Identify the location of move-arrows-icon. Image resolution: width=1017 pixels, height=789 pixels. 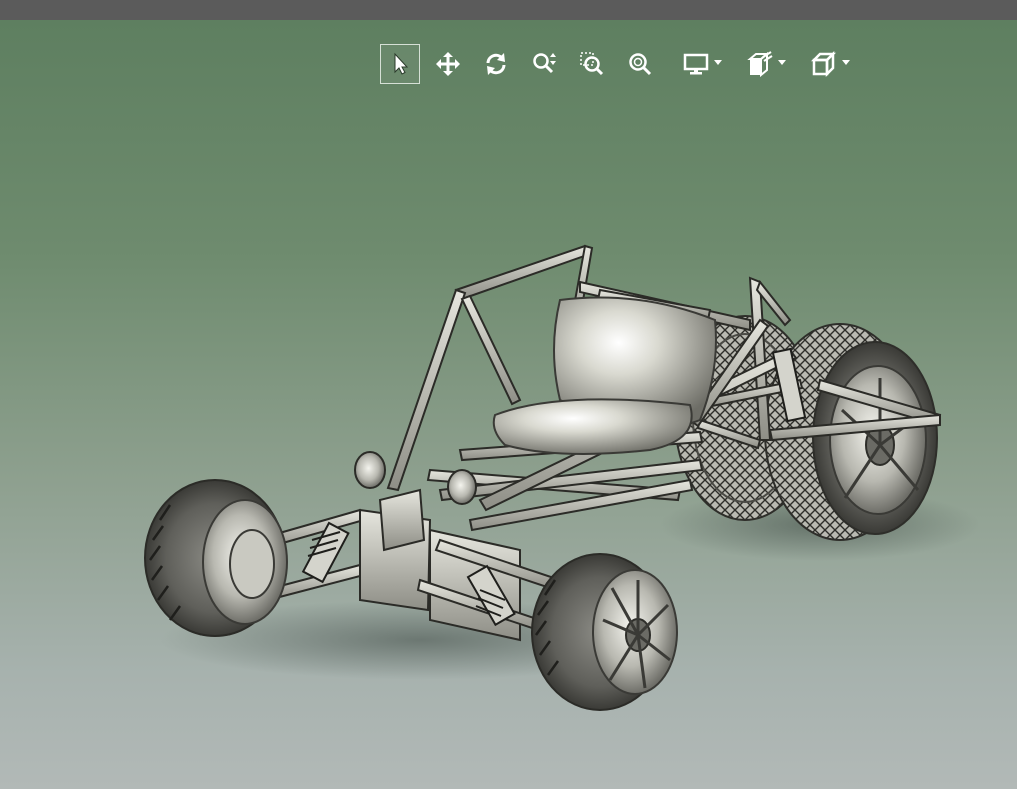
(448, 64).